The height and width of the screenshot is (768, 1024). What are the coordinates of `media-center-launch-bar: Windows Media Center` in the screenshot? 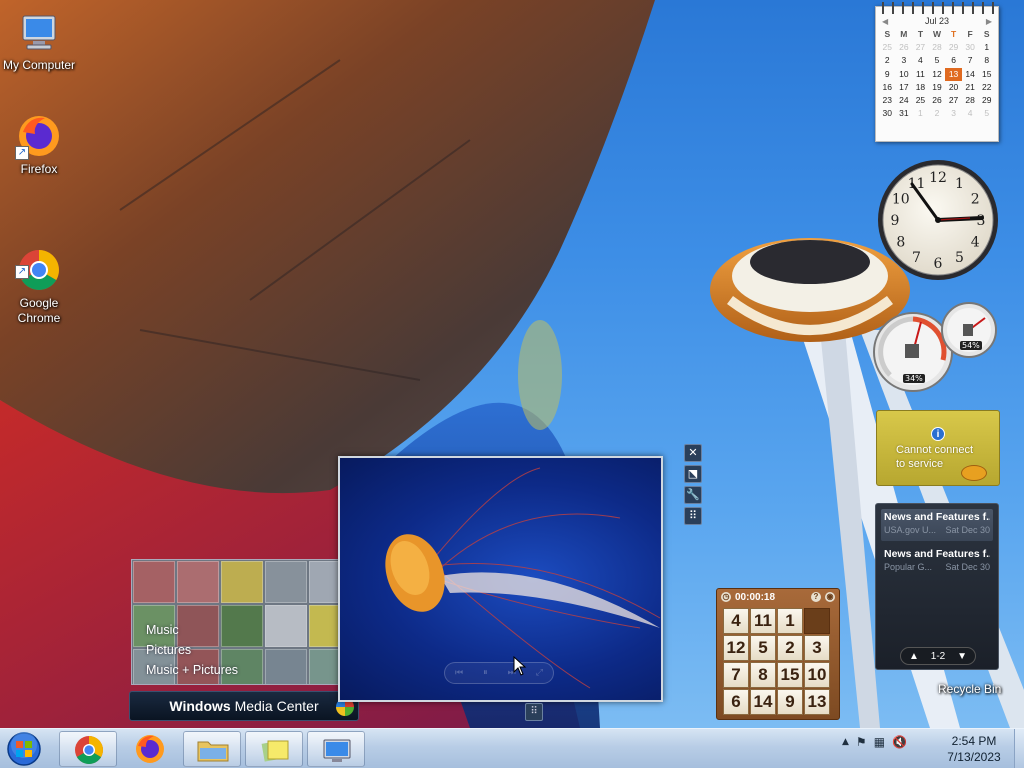 It's located at (244, 706).